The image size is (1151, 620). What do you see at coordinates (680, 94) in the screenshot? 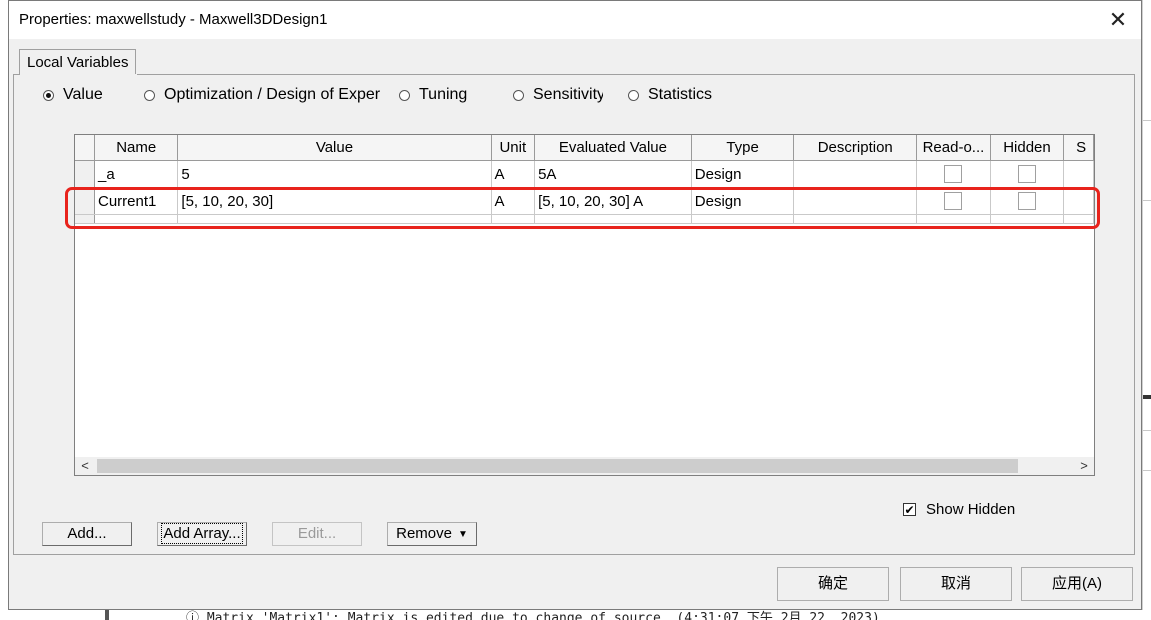
I see `radio-label: Statistics` at bounding box center [680, 94].